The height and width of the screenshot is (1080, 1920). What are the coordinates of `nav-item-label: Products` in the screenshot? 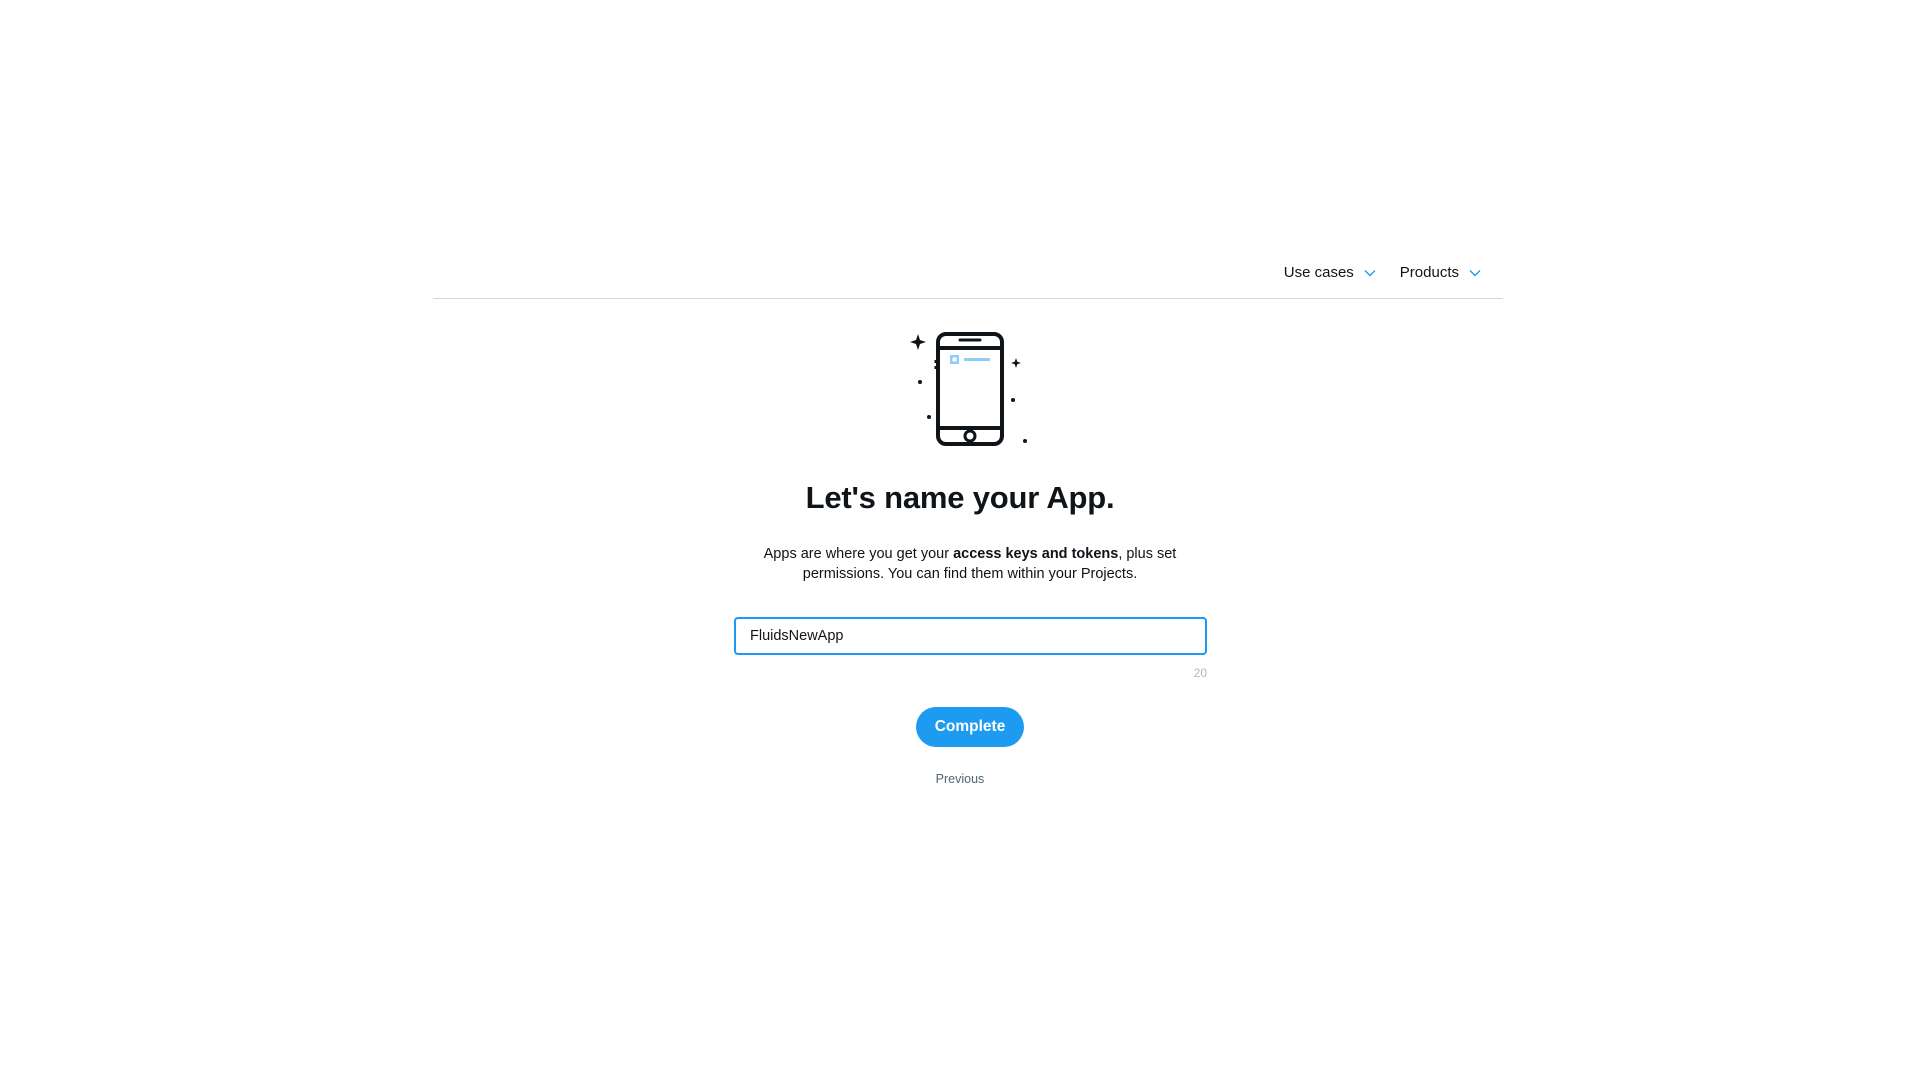 It's located at (1429, 272).